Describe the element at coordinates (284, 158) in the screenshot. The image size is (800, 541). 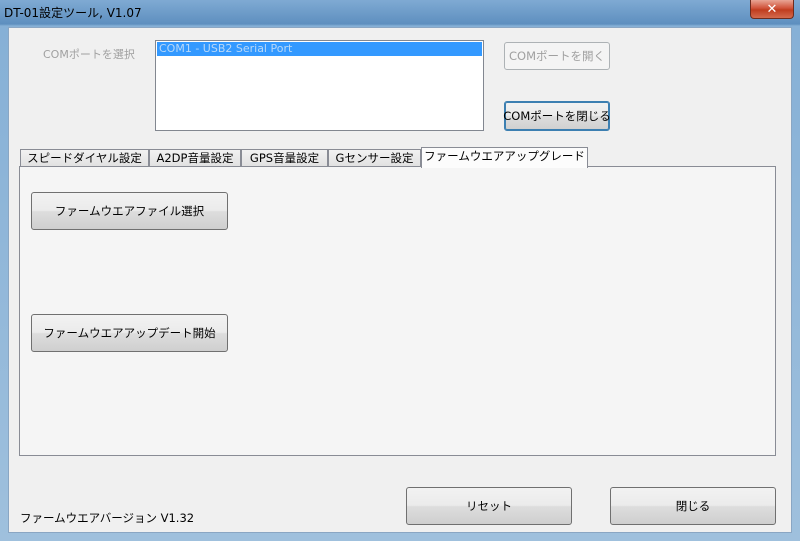
I see `tab-gps-volume: GPS音量設定` at that location.